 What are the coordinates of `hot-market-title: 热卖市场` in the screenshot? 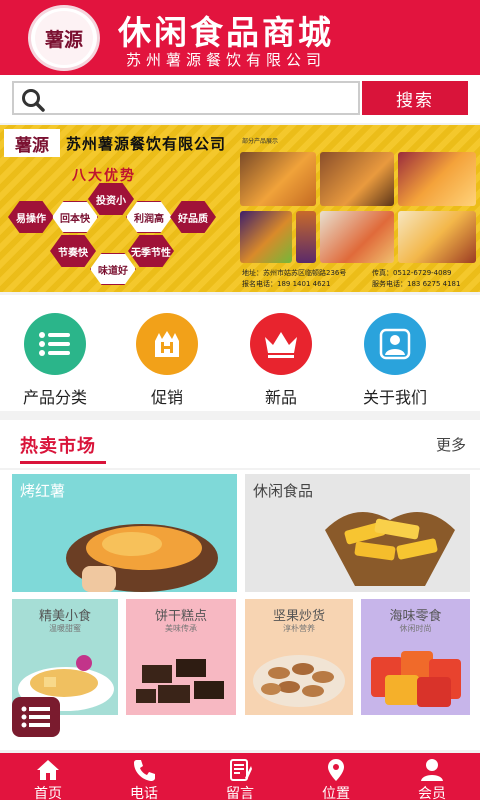 It's located at (58, 446).